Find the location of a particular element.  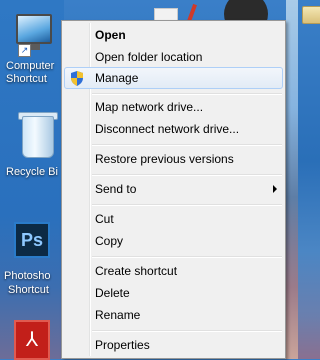

recycle-bin-icon is located at coordinates (38, 137).